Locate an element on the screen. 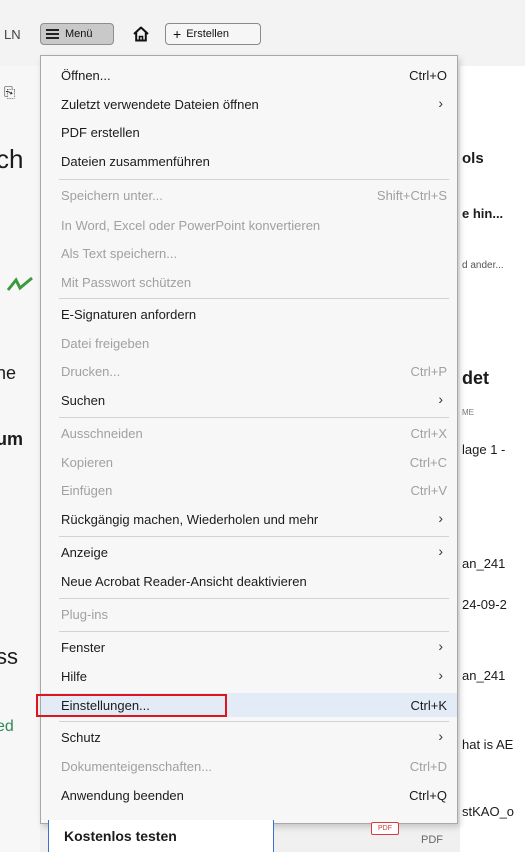 The image size is (525, 852). toolbar-edge-text: LN is located at coordinates (12, 34).